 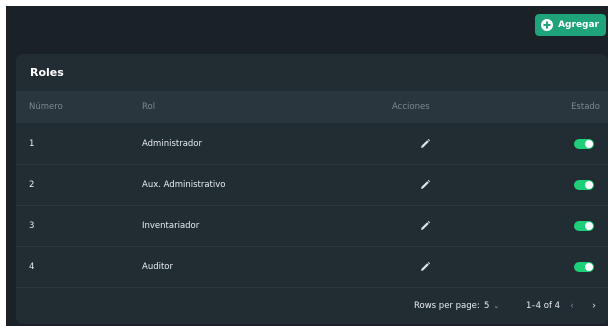 What do you see at coordinates (543, 306) in the screenshot?
I see `pagination-range: 1–4 of 4` at bounding box center [543, 306].